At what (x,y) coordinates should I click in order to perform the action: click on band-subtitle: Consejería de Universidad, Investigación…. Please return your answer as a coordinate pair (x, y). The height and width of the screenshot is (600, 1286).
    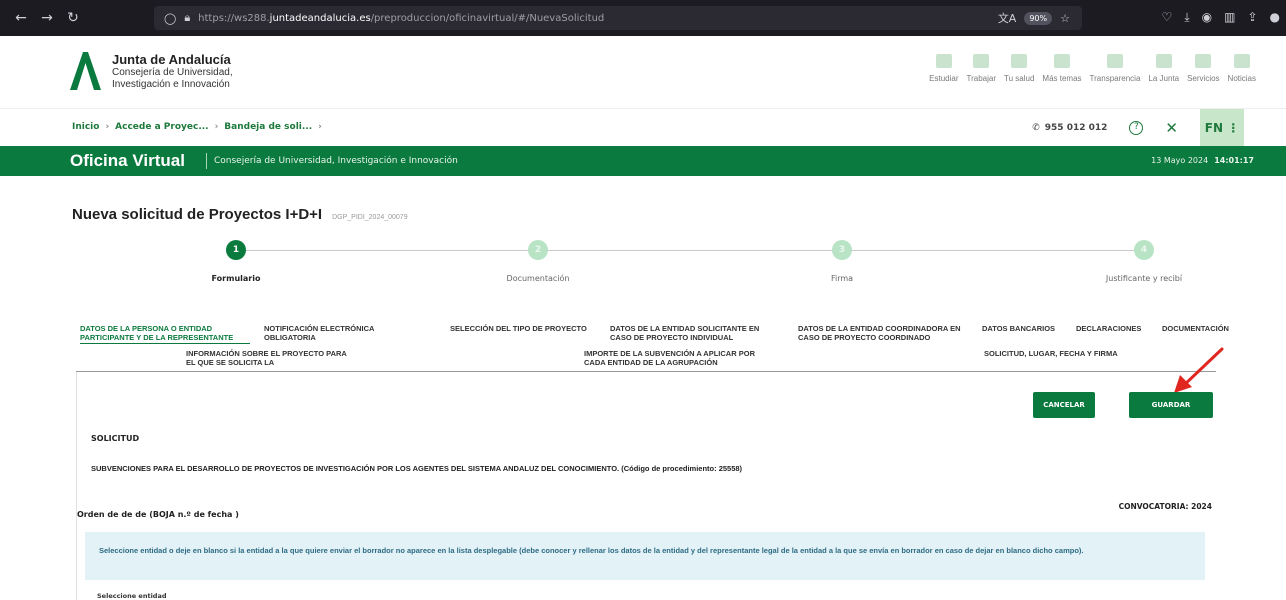
    Looking at the image, I should click on (336, 161).